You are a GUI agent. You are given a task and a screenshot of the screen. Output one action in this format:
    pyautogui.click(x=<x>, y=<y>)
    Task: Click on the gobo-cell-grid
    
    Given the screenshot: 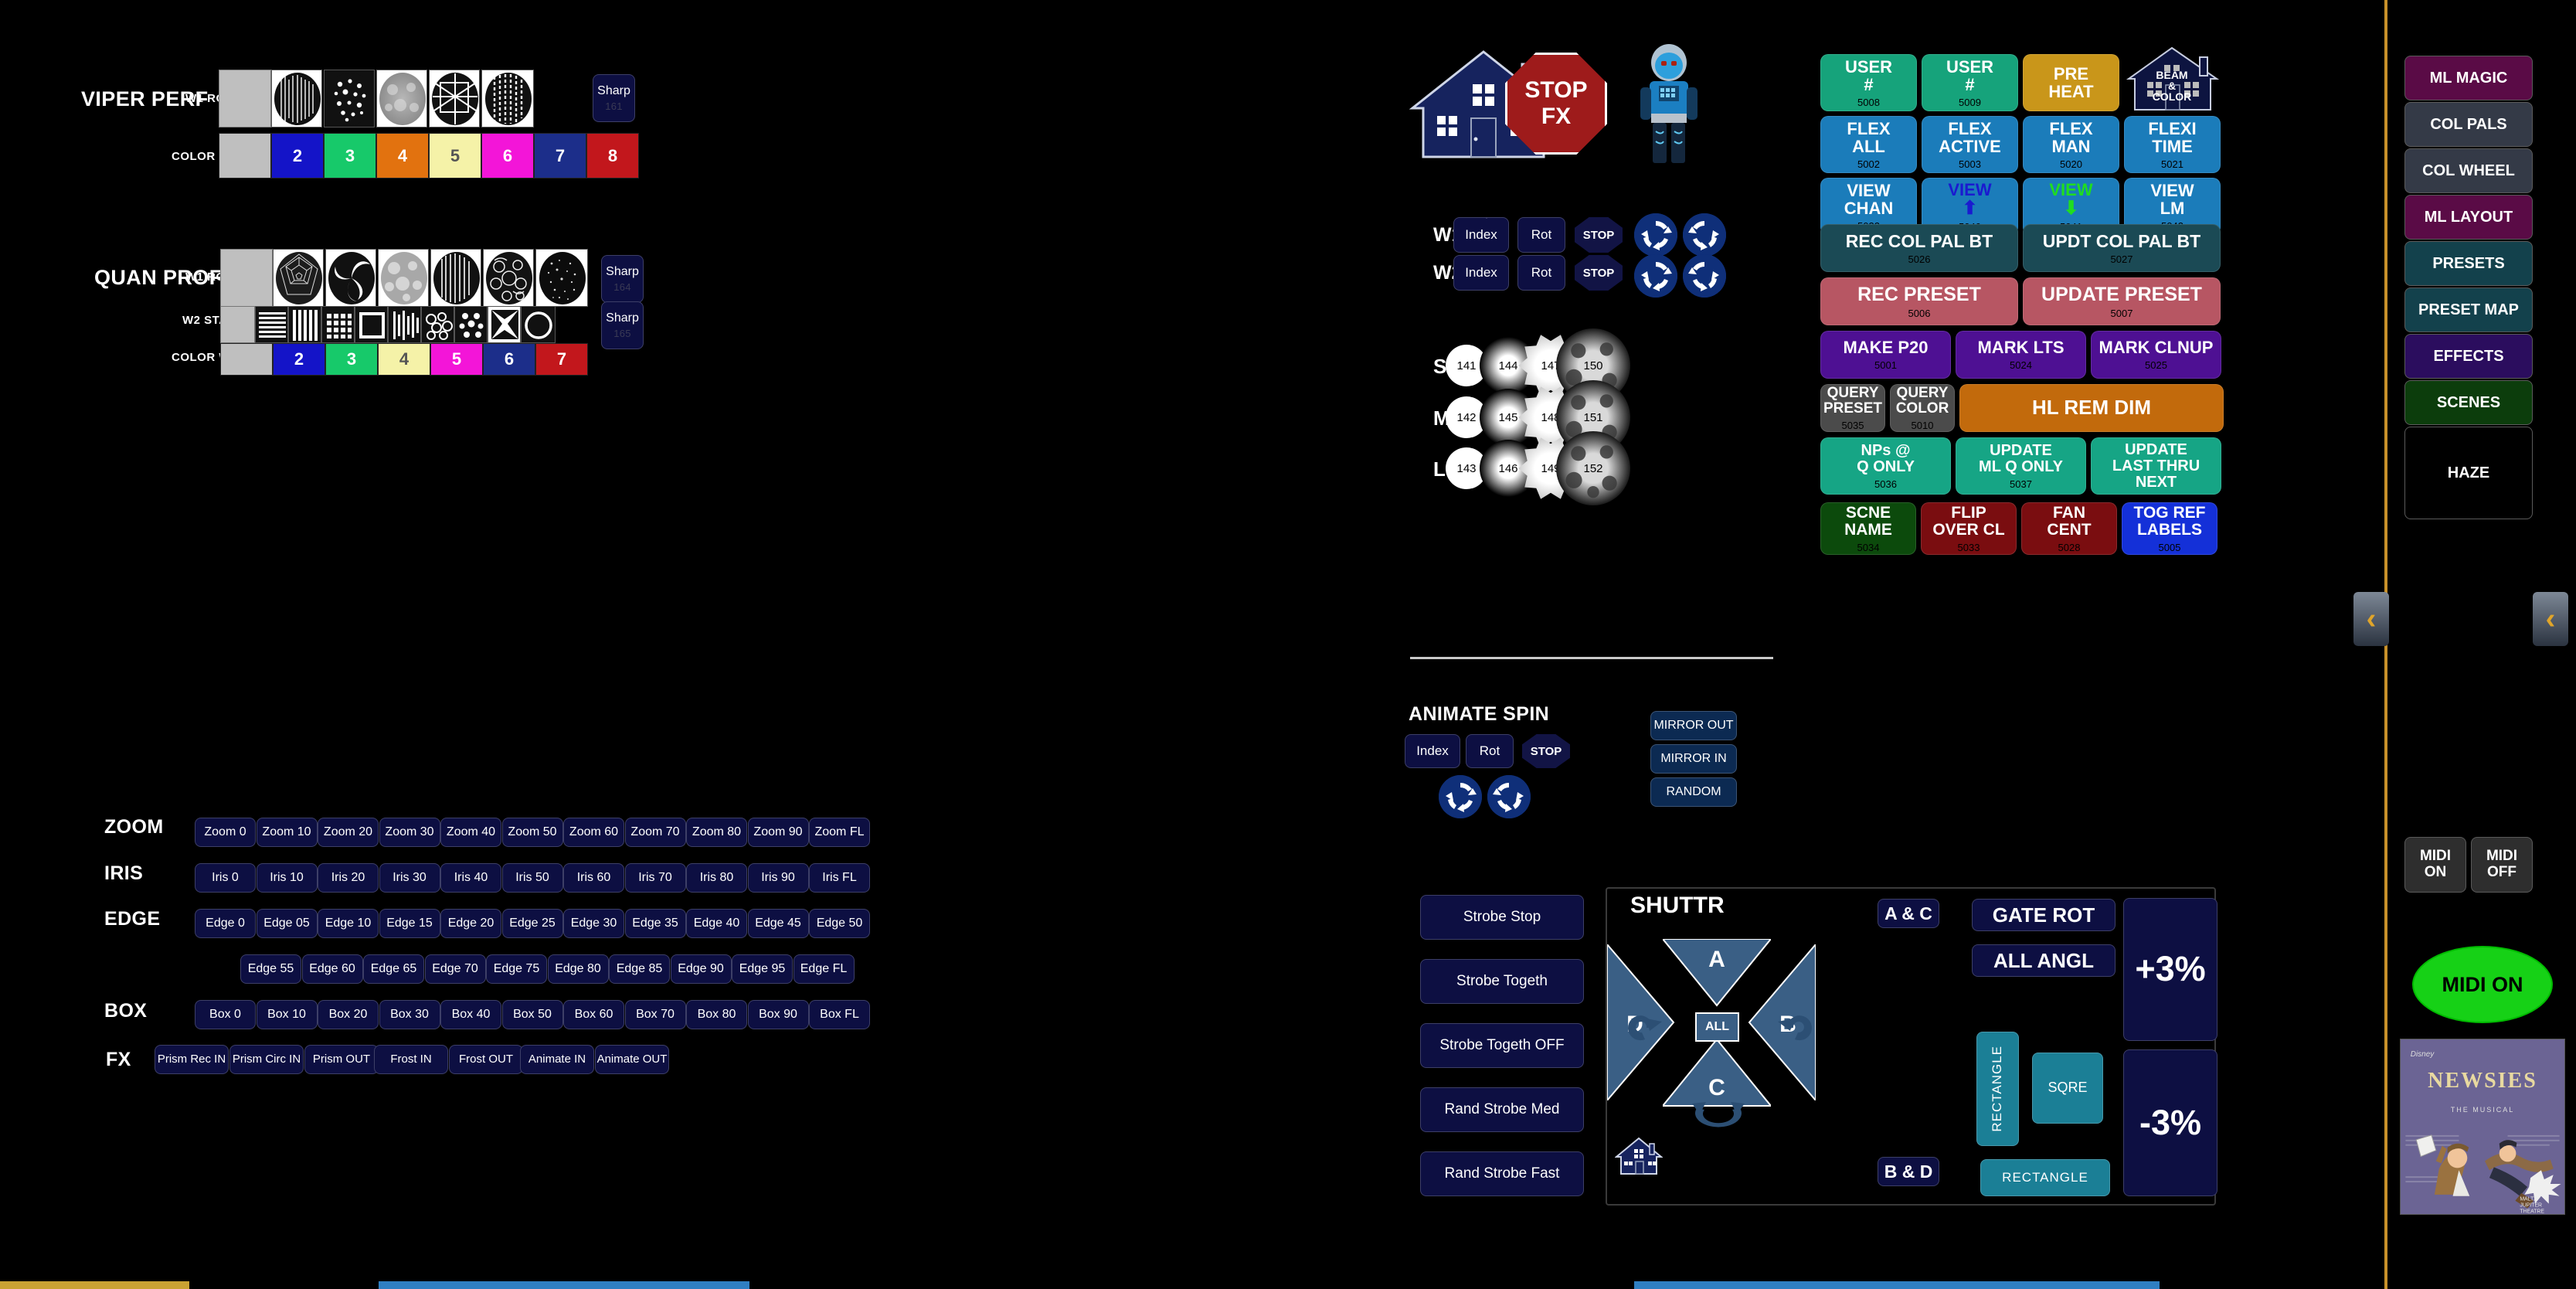 What is the action you would take?
    pyautogui.click(x=338, y=324)
    